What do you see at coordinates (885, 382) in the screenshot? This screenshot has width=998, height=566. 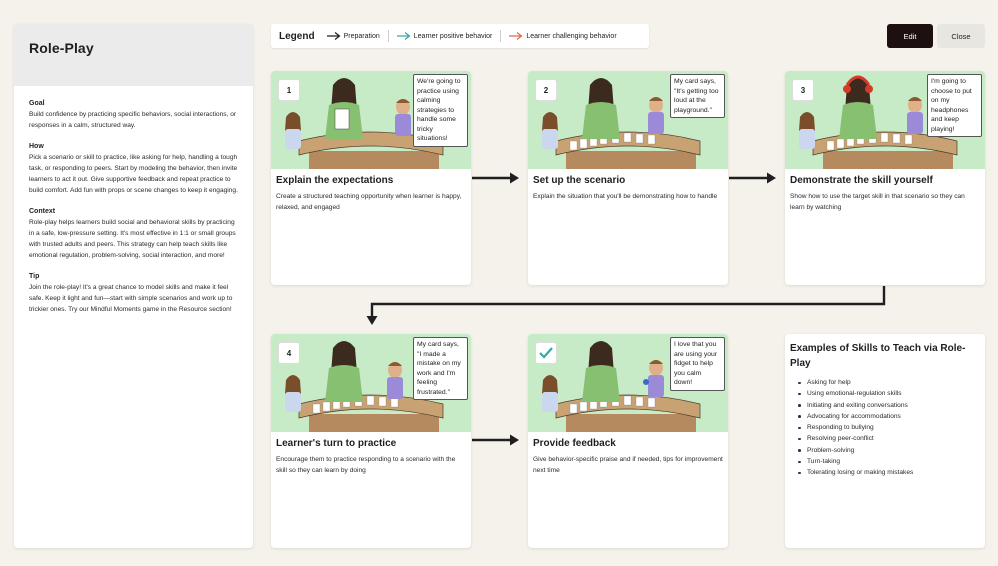 I see `list-item: Asking for help` at bounding box center [885, 382].